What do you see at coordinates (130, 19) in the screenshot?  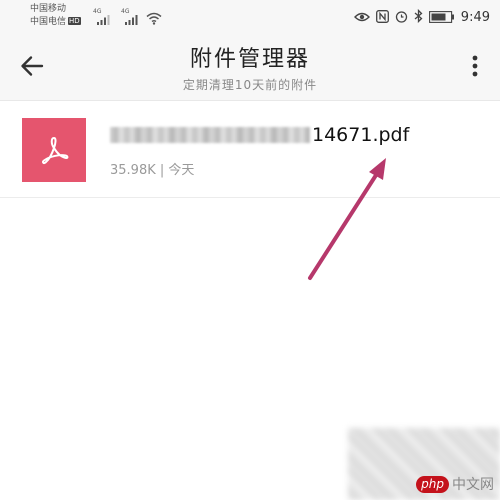 I see `signal-icon-2: 4G` at bounding box center [130, 19].